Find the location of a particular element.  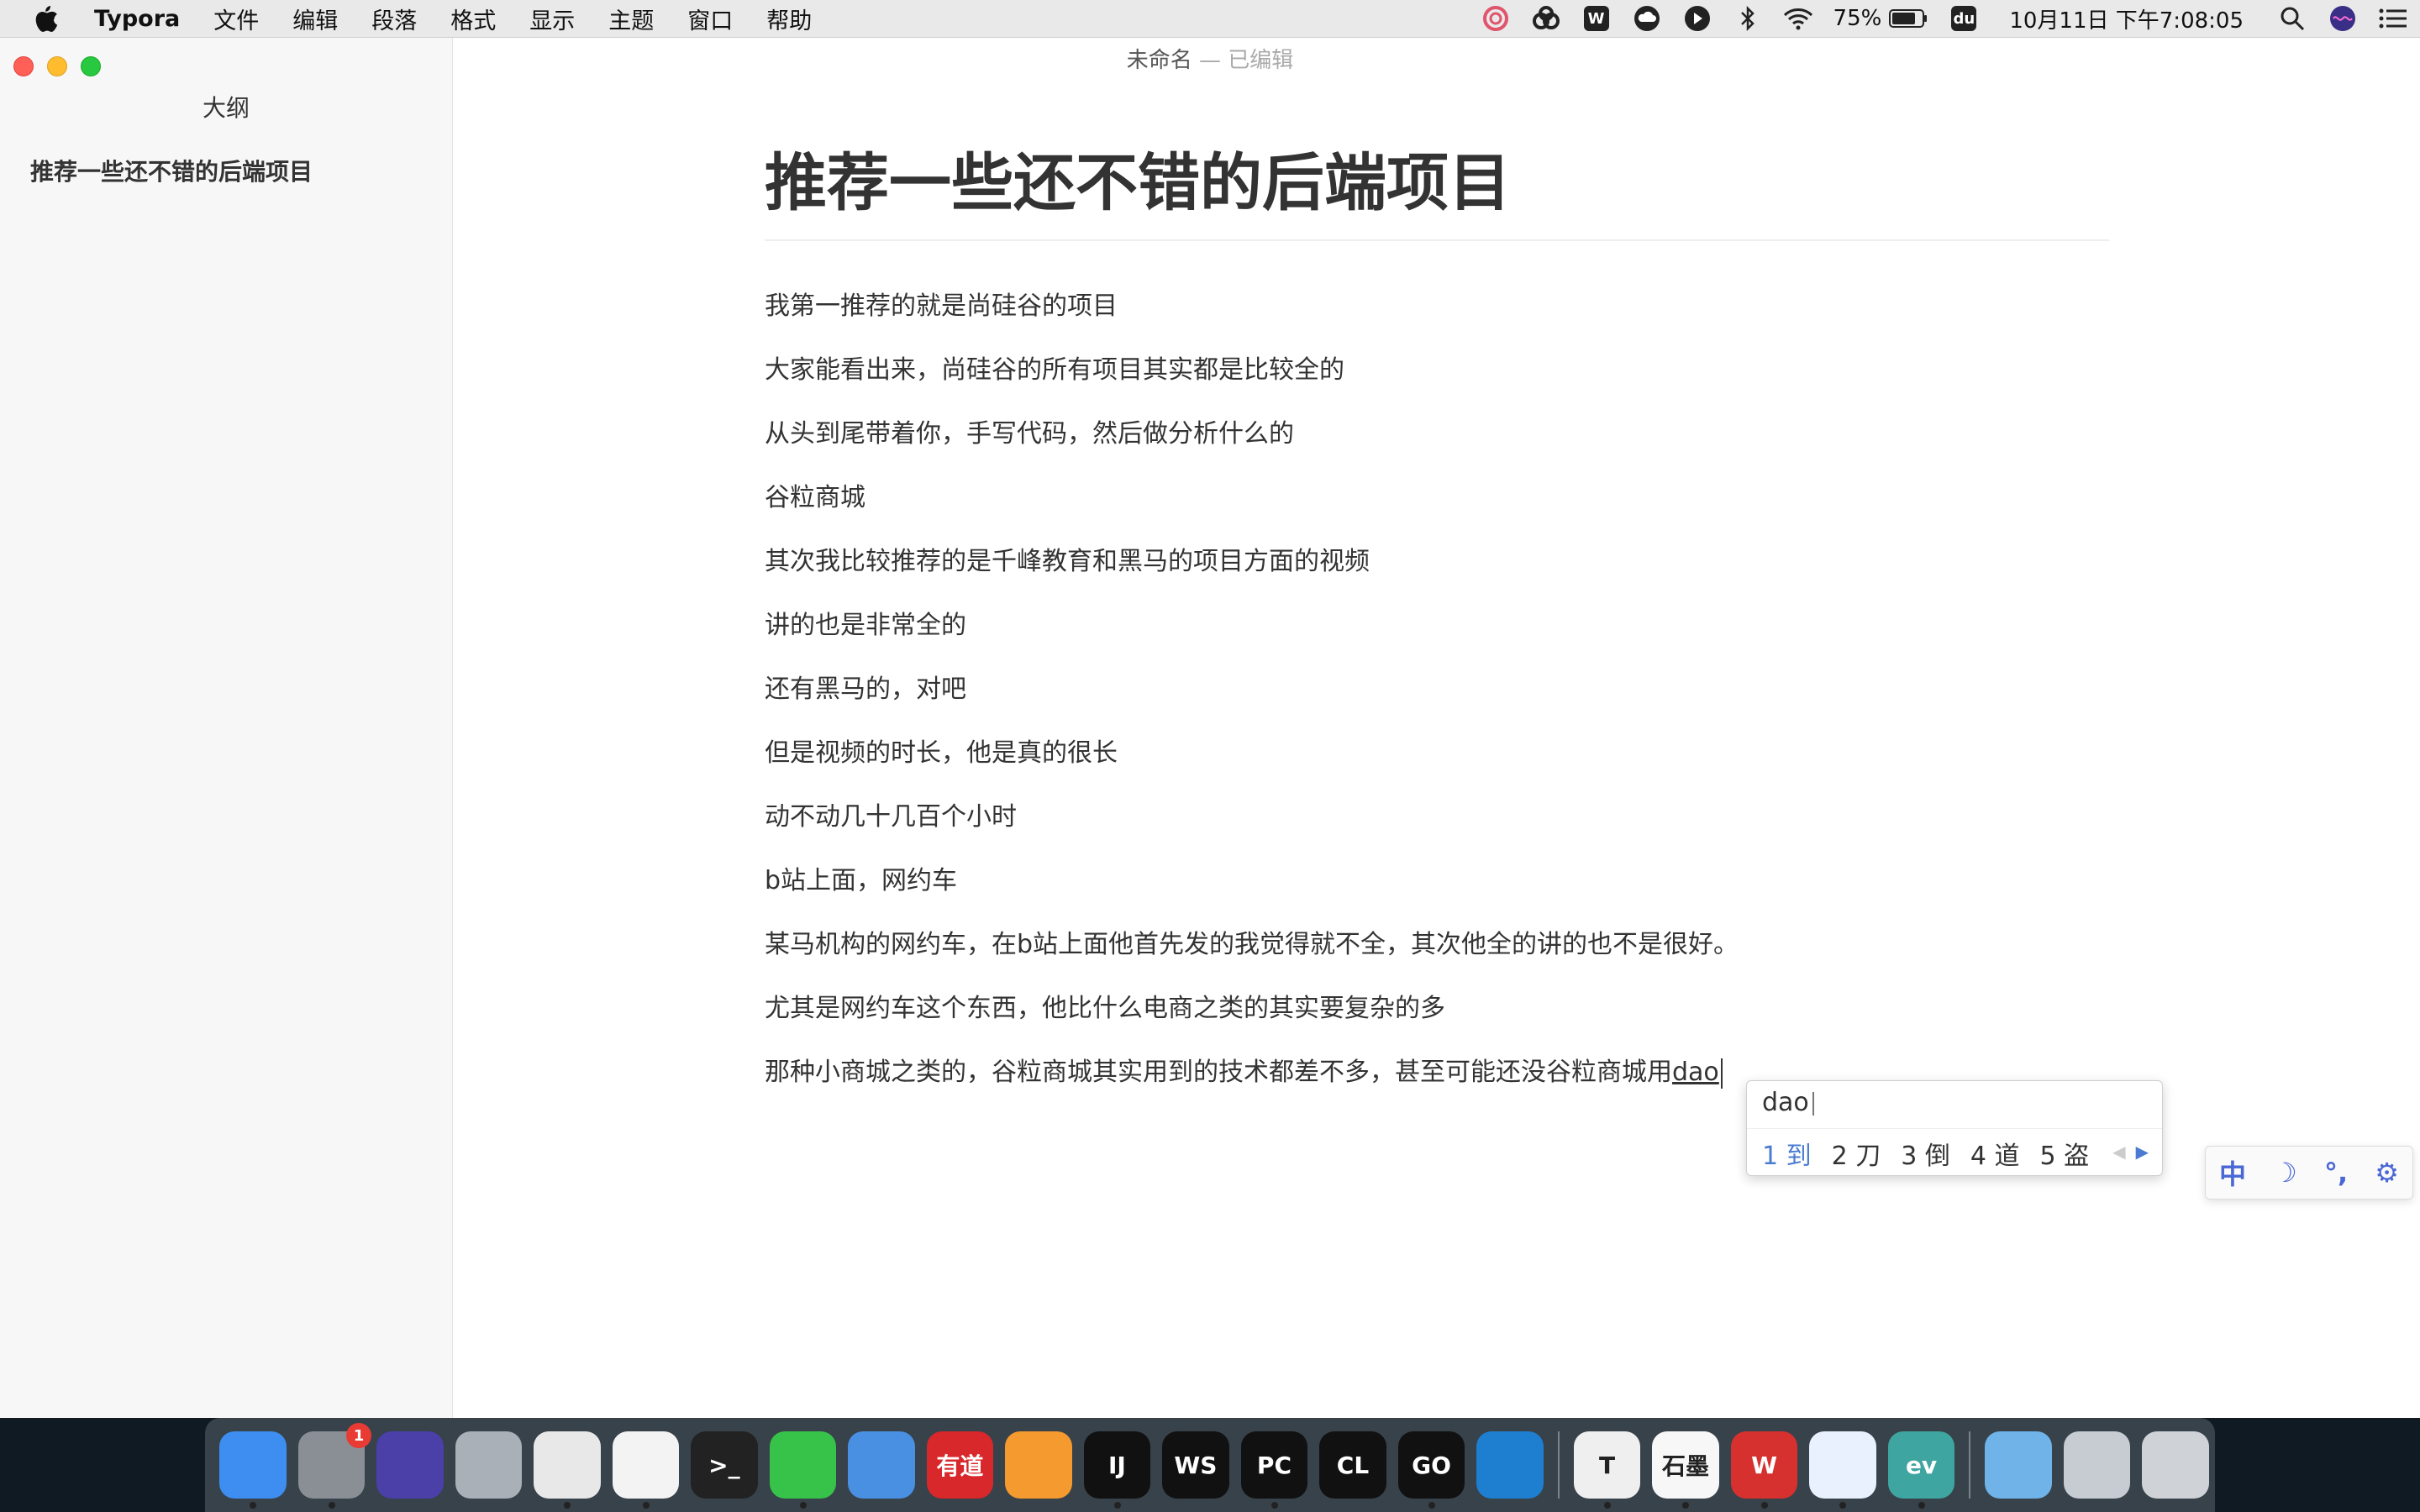

paragraph: 但是视频的时长，他是真的很长 is located at coordinates (941, 753).